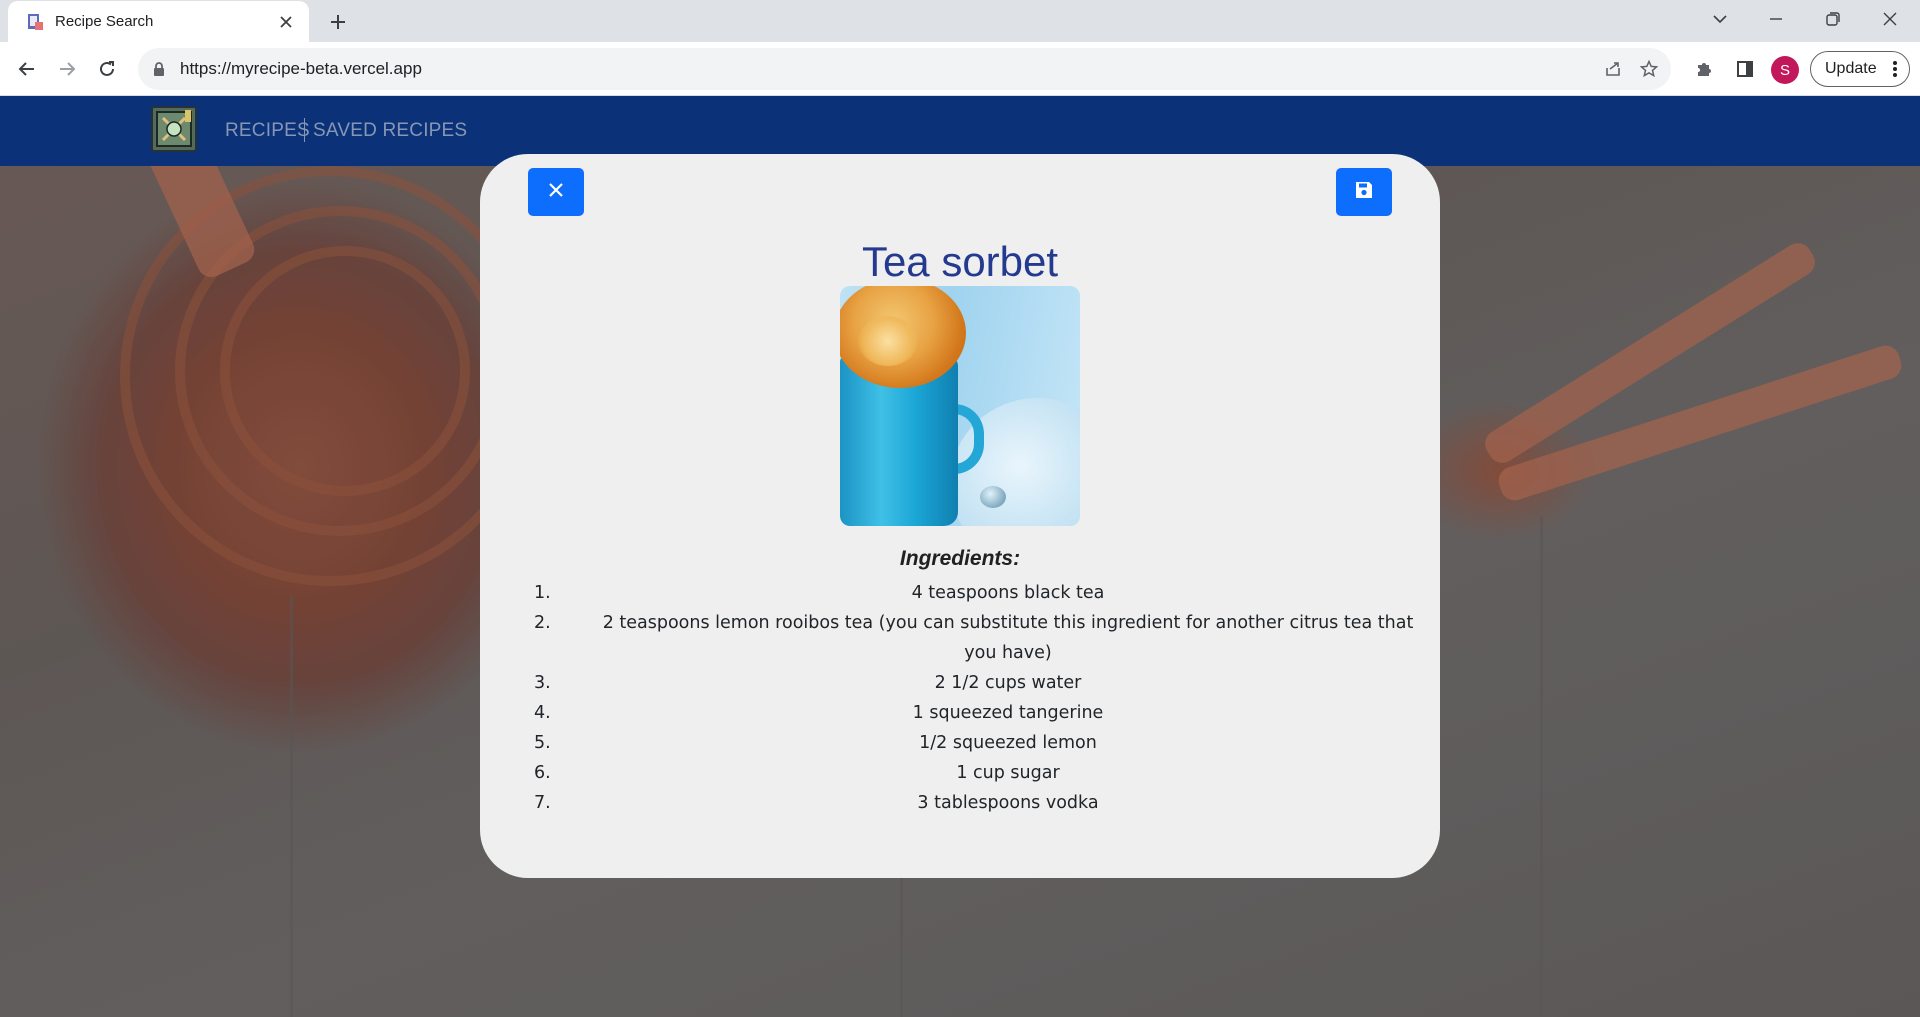 This screenshot has height=1017, width=1920. What do you see at coordinates (1745, 69) in the screenshot?
I see `side-panel-icon` at bounding box center [1745, 69].